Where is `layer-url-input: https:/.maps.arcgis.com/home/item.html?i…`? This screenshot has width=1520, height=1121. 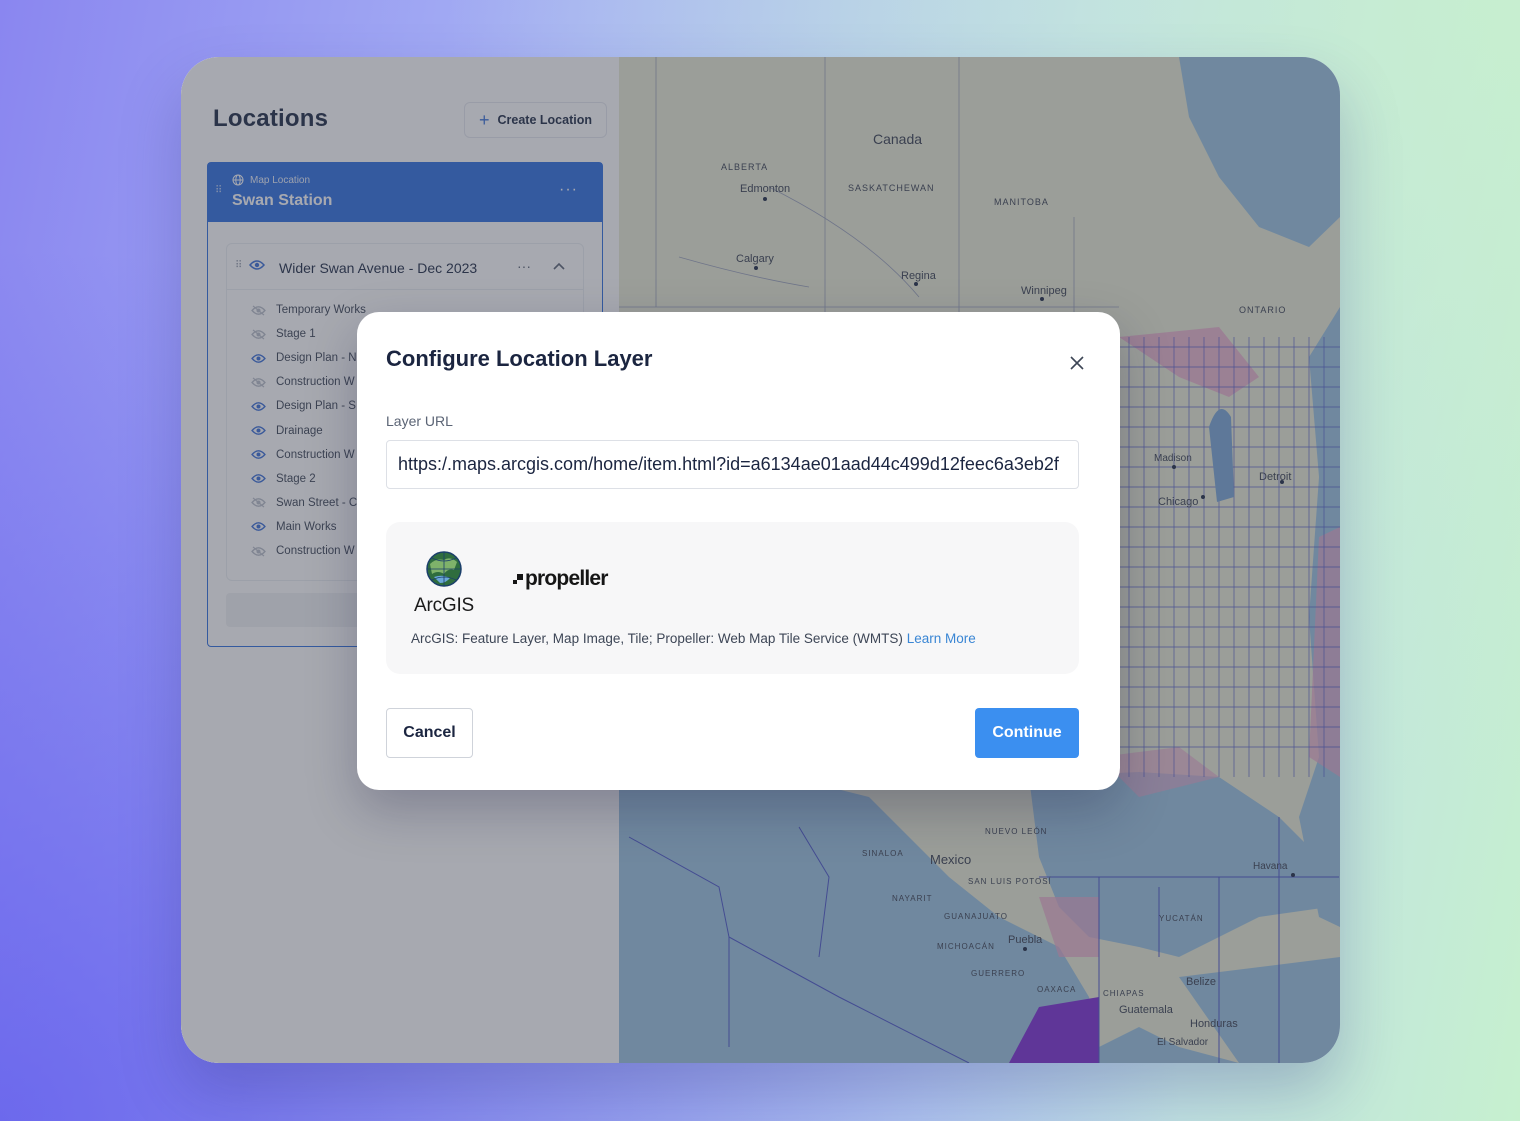 layer-url-input: https:/.maps.arcgis.com/home/item.html?i… is located at coordinates (732, 464).